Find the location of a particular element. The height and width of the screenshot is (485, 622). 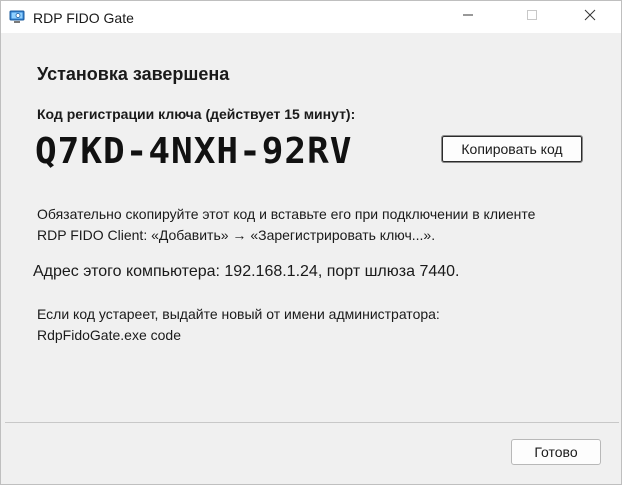

page-title: Установка завершена is located at coordinates (133, 74).